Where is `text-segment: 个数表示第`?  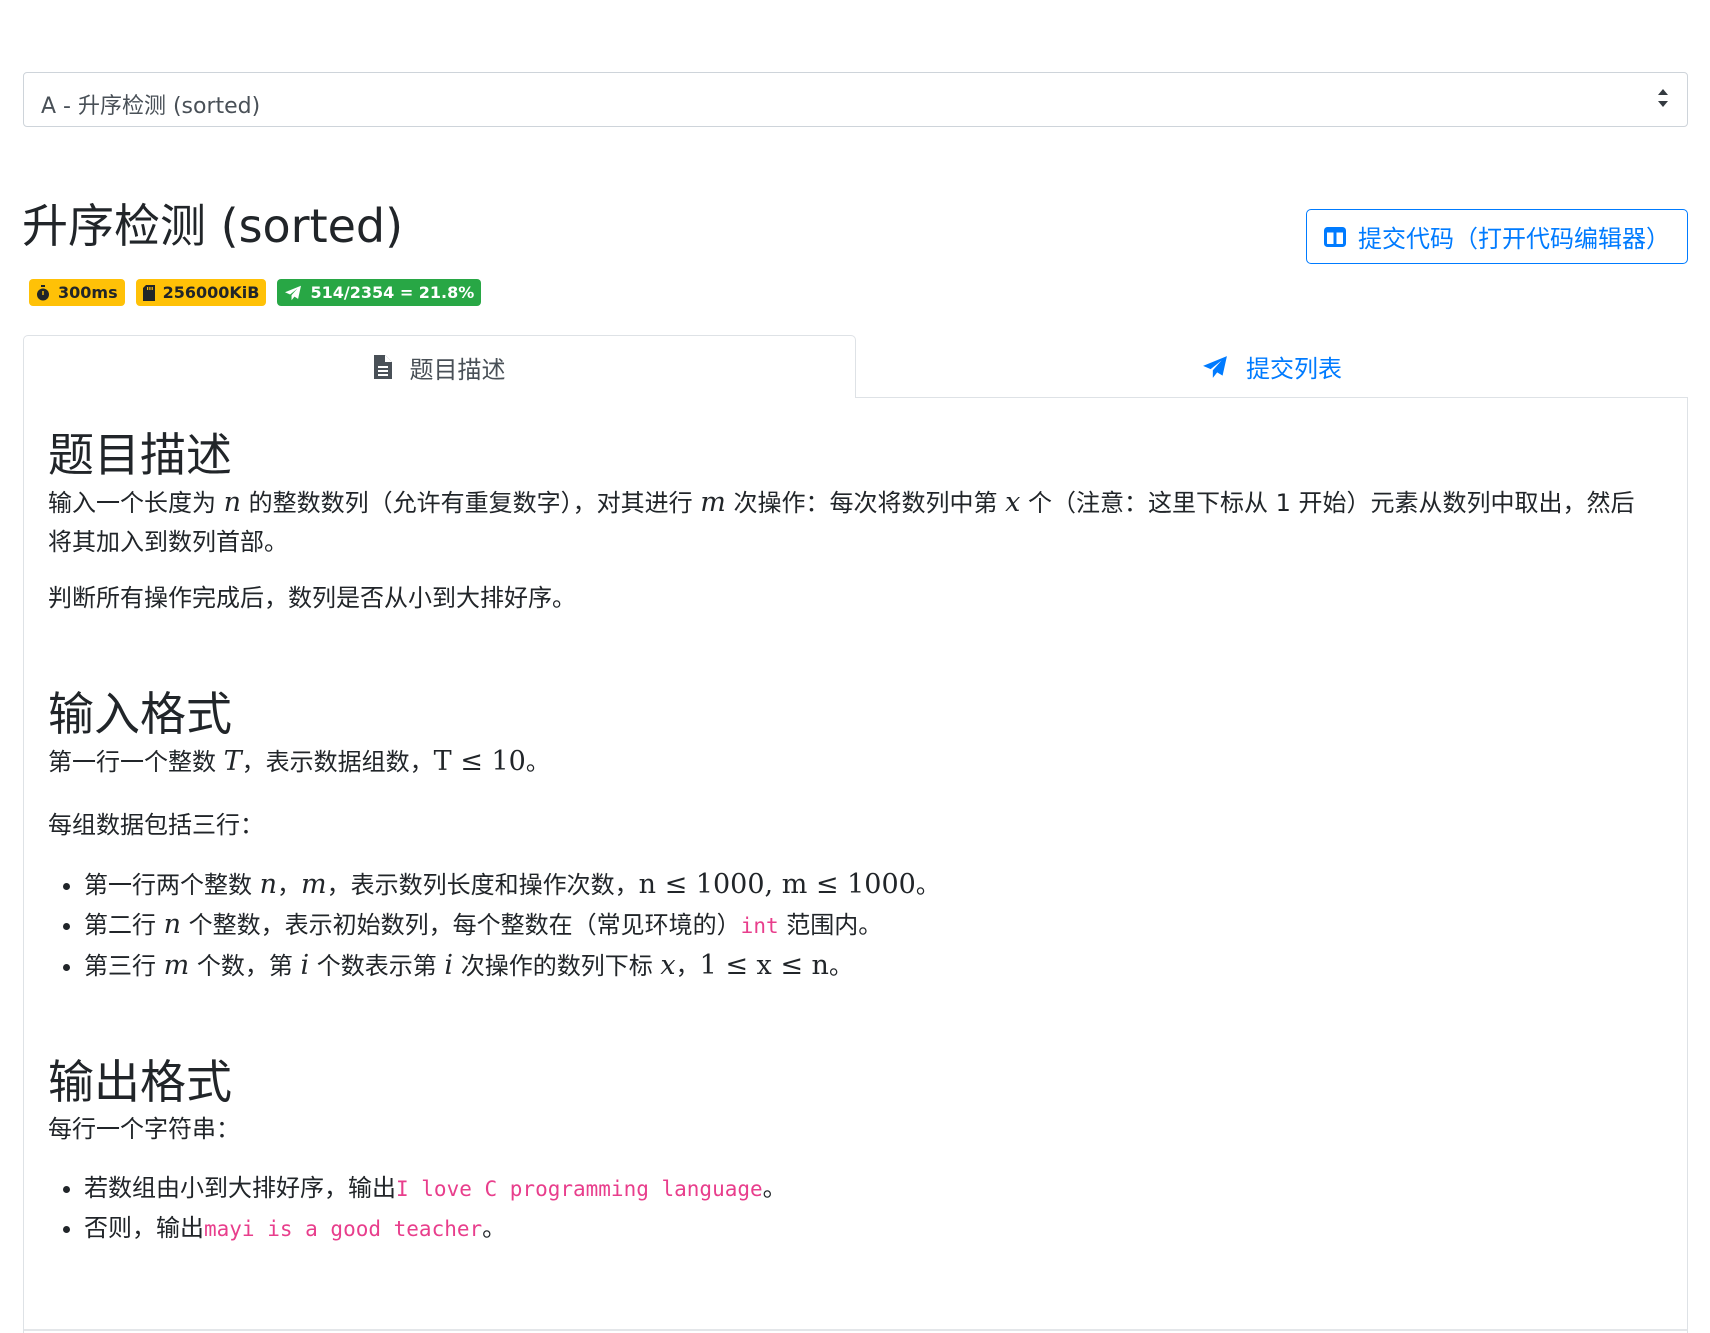
text-segment: 个数表示第 is located at coordinates (377, 966).